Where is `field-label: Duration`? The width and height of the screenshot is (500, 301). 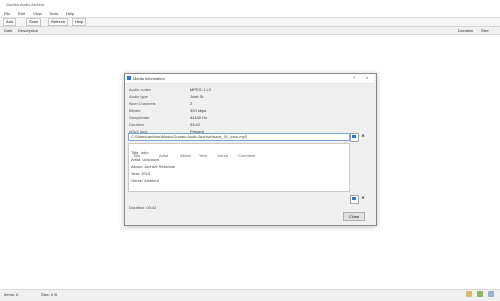
field-label: Duration is located at coordinates (137, 124).